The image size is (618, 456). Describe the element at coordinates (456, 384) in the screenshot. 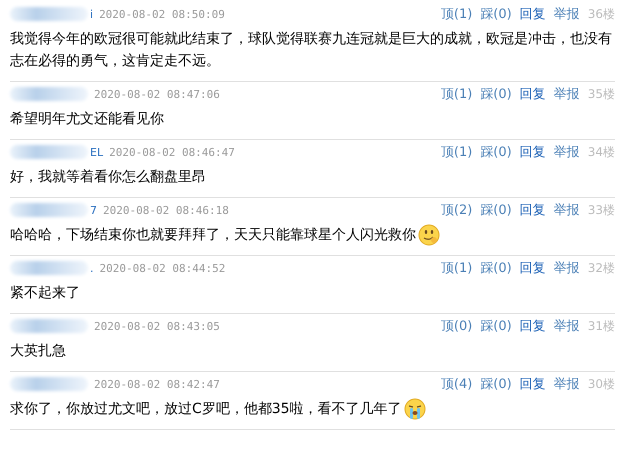

I see `upvote-link: 顶(4)` at that location.